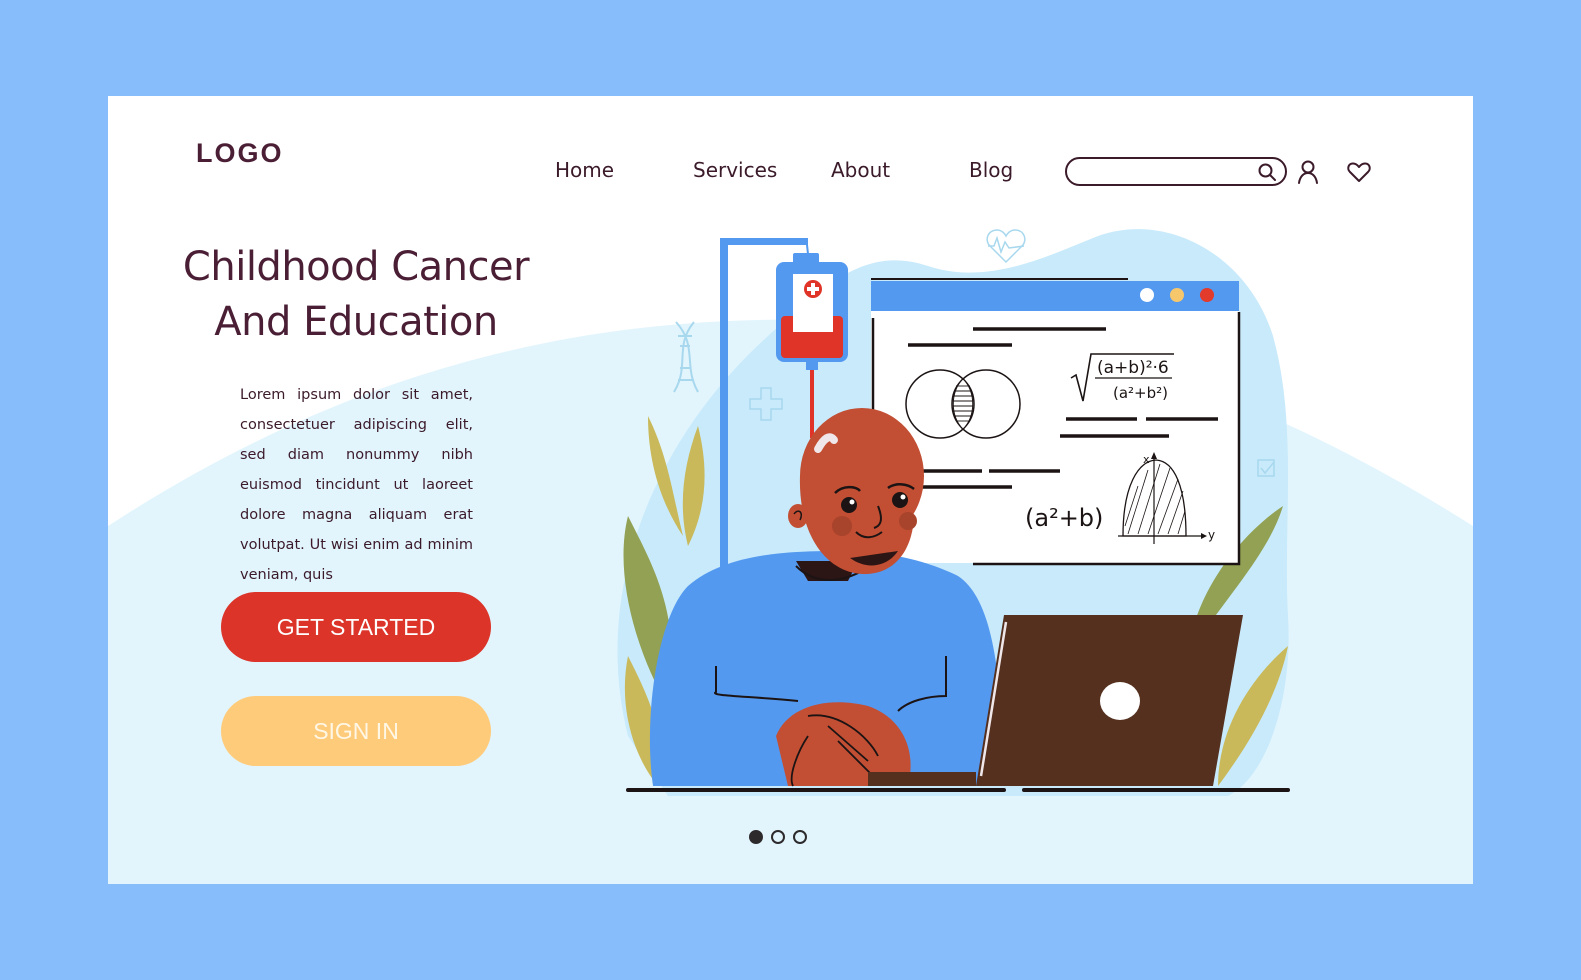 This screenshot has width=1581, height=980. I want to click on title-line-2: And Education, so click(356, 322).